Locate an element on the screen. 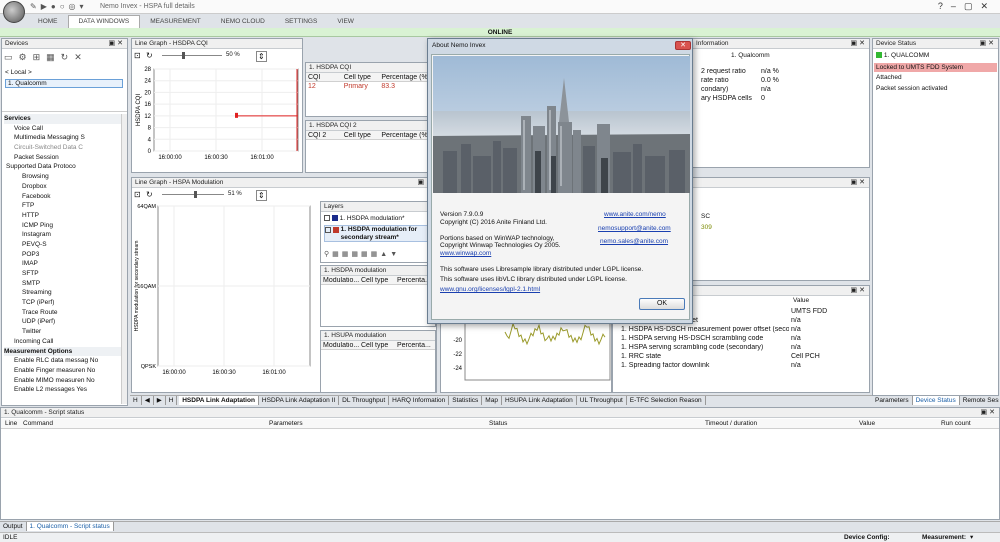 The height and width of the screenshot is (542, 1000). tree-item: HTTP is located at coordinates (63, 216).